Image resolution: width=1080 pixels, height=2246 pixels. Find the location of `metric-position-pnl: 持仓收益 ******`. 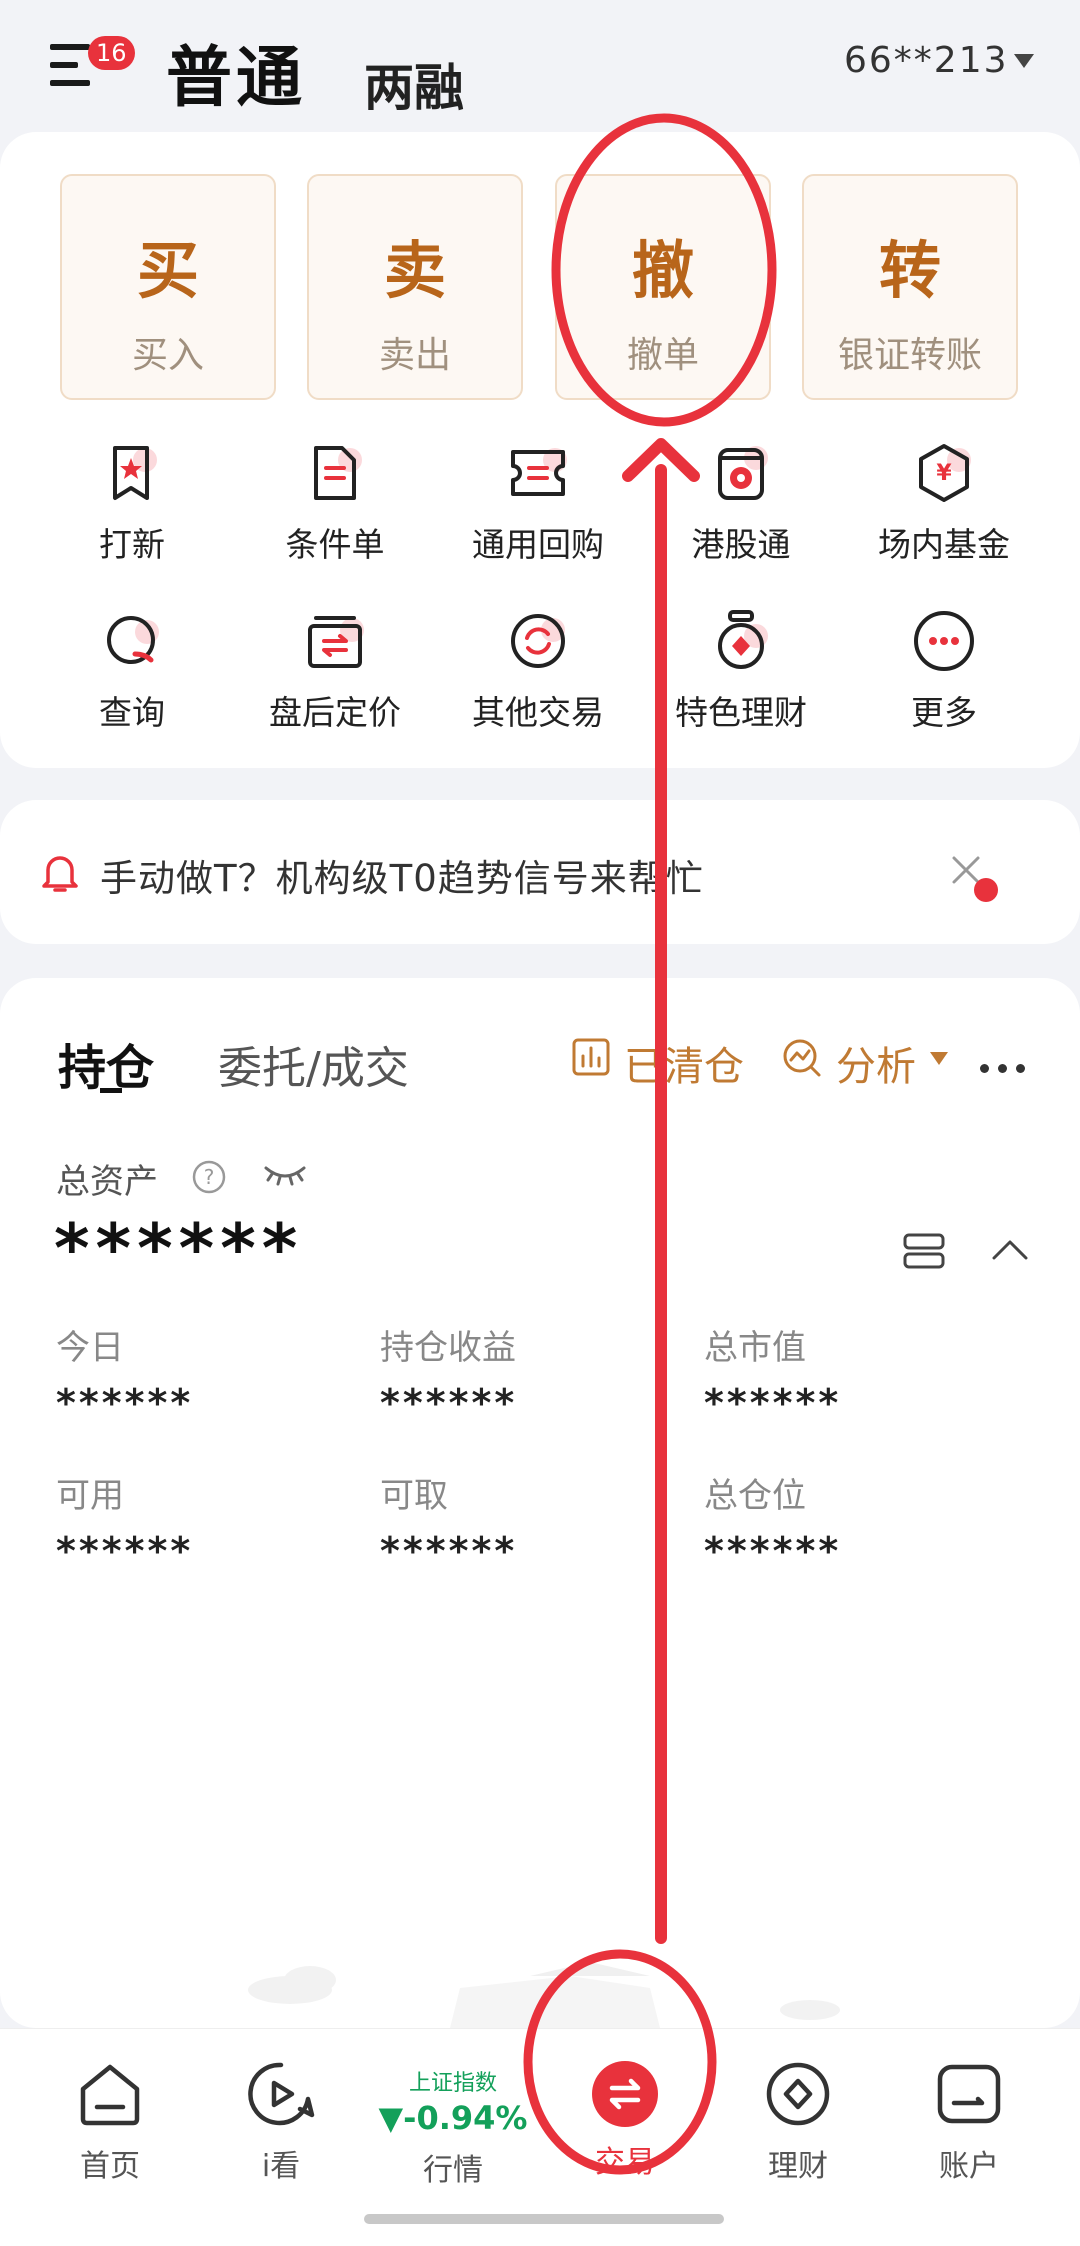

metric-position-pnl: 持仓收益 ****** is located at coordinates (530, 1372).